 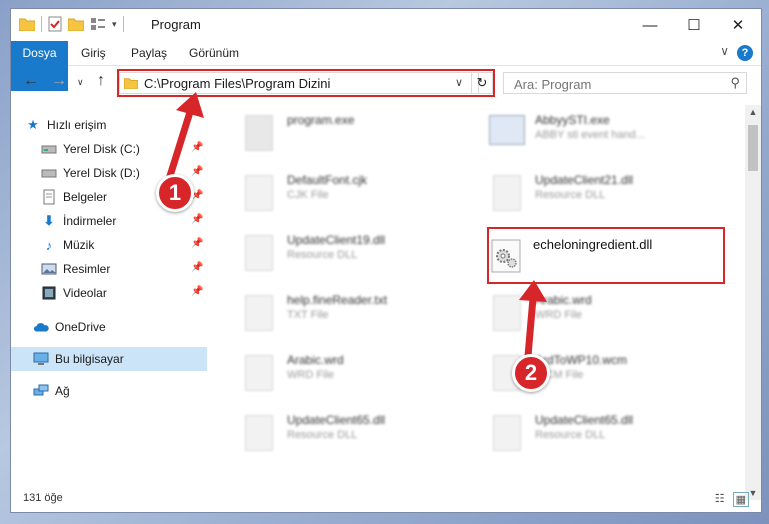 I want to click on arrow-head-target-file, so click(x=533, y=291).